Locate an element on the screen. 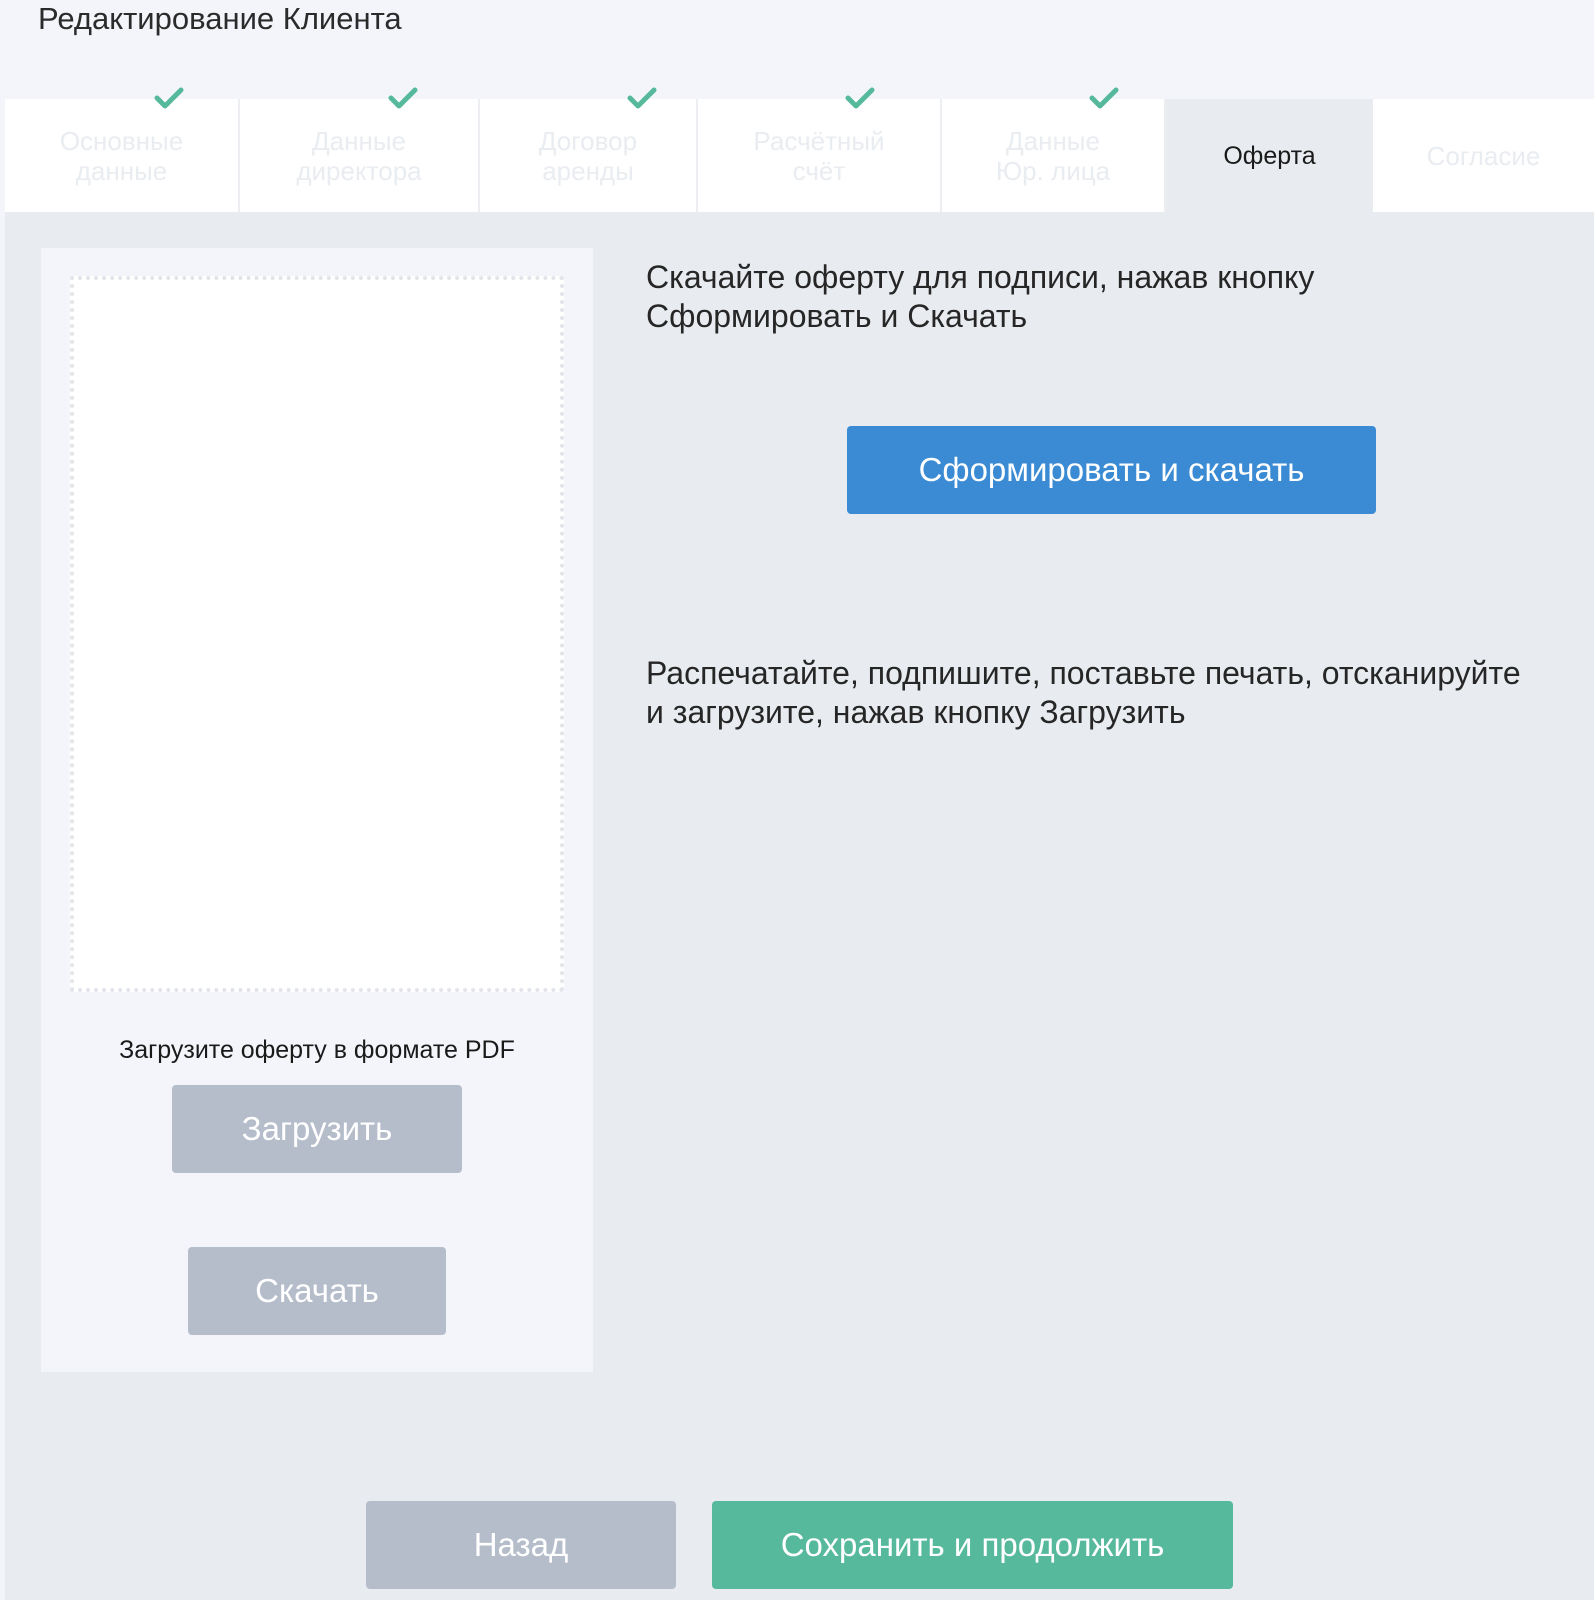  tab-label: Основные данные is located at coordinates (121, 155).